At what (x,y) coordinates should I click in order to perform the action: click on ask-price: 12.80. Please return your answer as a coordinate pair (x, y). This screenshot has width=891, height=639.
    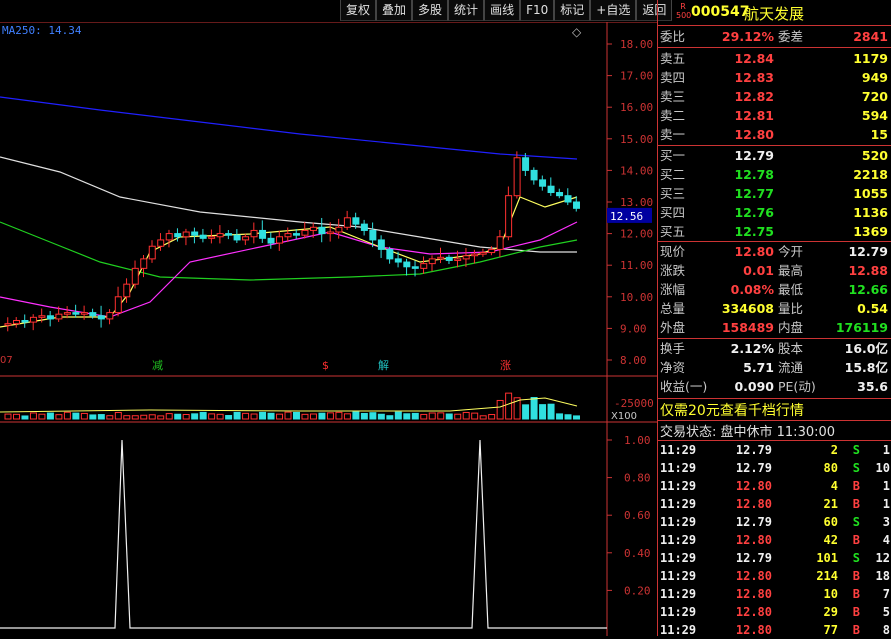
    Looking at the image, I should click on (754, 134).